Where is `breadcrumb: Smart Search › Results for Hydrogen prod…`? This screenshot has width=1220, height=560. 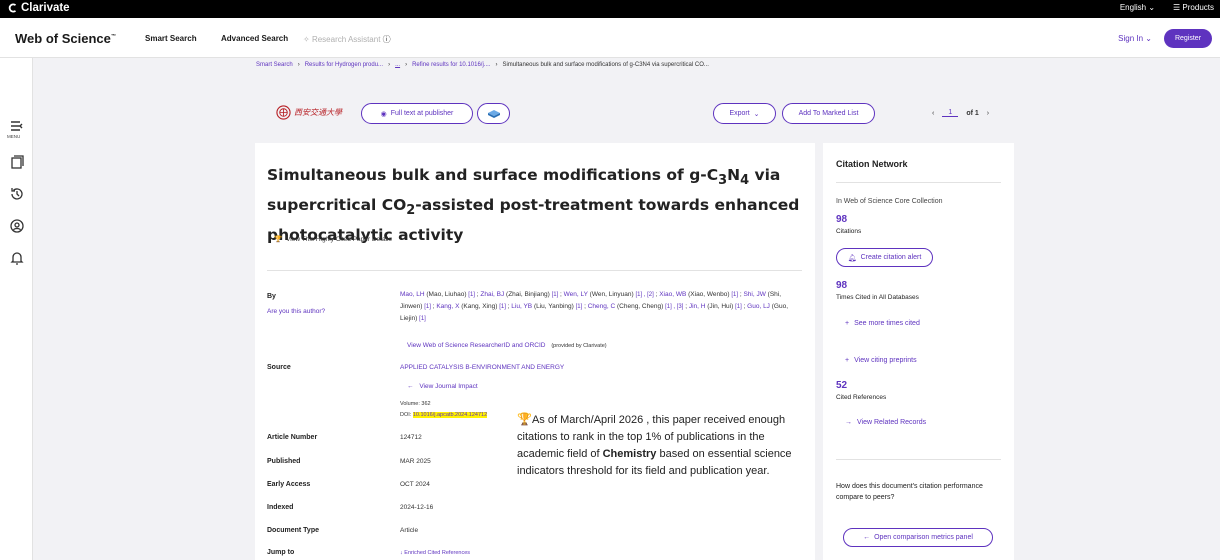 breadcrumb: Smart Search › Results for Hydrogen prod… is located at coordinates (482, 65).